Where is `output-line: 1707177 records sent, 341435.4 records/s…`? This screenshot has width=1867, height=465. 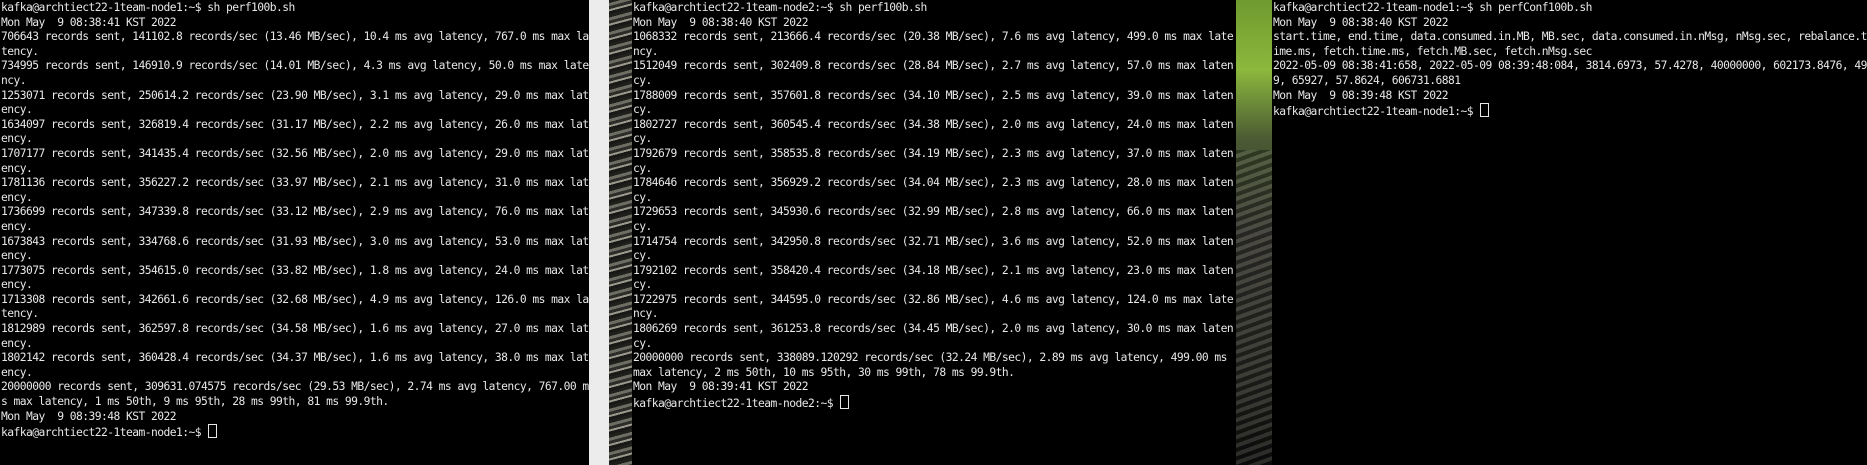
output-line: 1707177 records sent, 341435.4 records/s… is located at coordinates (295, 153).